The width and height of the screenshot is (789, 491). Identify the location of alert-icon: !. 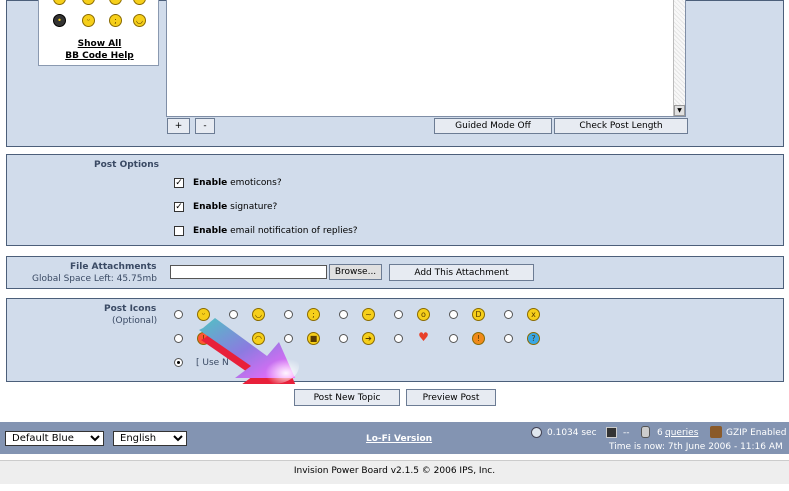
(478, 338).